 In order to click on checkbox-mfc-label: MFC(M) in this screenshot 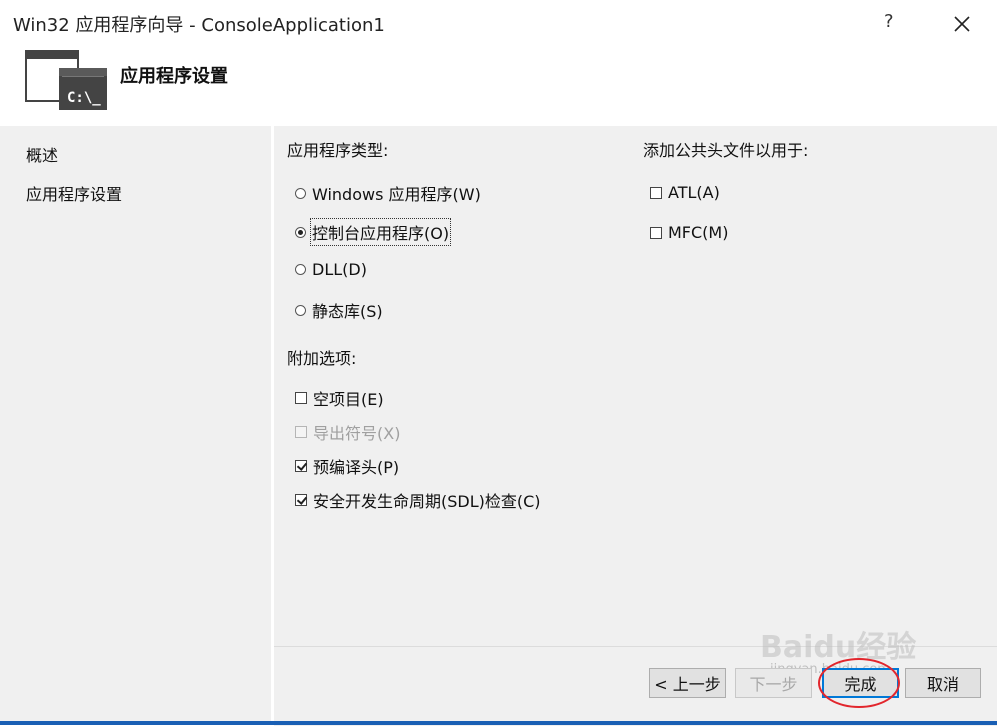, I will do `click(698, 232)`.